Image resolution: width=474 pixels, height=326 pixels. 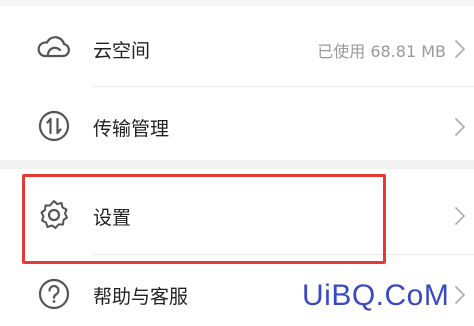 What do you see at coordinates (54, 294) in the screenshot?
I see `help-icon` at bounding box center [54, 294].